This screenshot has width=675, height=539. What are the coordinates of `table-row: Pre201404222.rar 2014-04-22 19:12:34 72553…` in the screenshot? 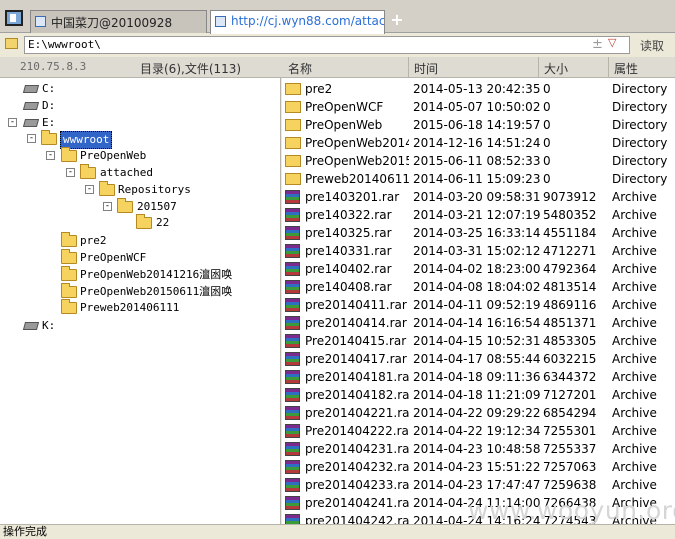 It's located at (478, 431).